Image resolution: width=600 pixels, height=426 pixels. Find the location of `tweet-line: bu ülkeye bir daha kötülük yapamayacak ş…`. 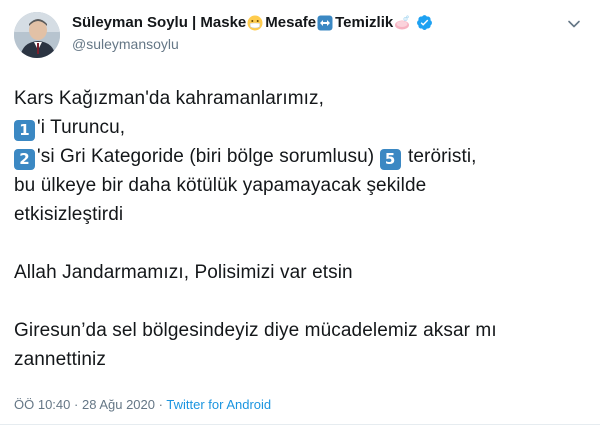

tweet-line: bu ülkeye bir daha kötülük yapamayacak ş… is located at coordinates (220, 185).